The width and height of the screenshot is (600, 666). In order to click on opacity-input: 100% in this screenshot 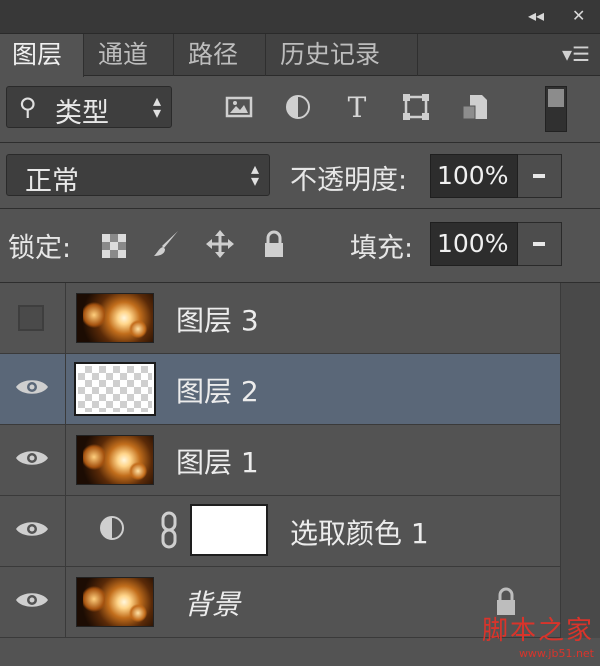, I will do `click(474, 176)`.